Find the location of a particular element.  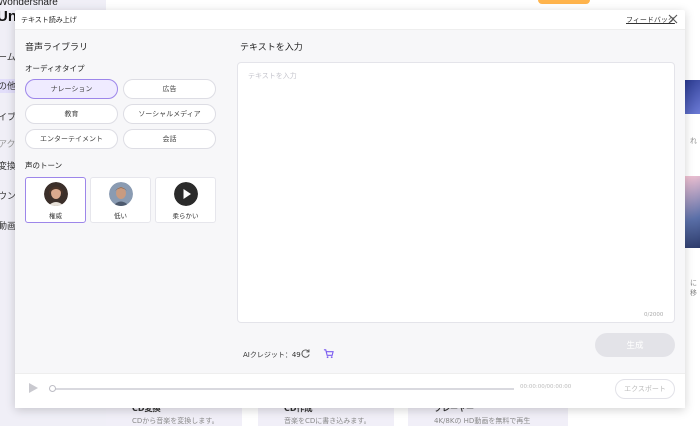

bg-upgrade-pill is located at coordinates (564, 2).